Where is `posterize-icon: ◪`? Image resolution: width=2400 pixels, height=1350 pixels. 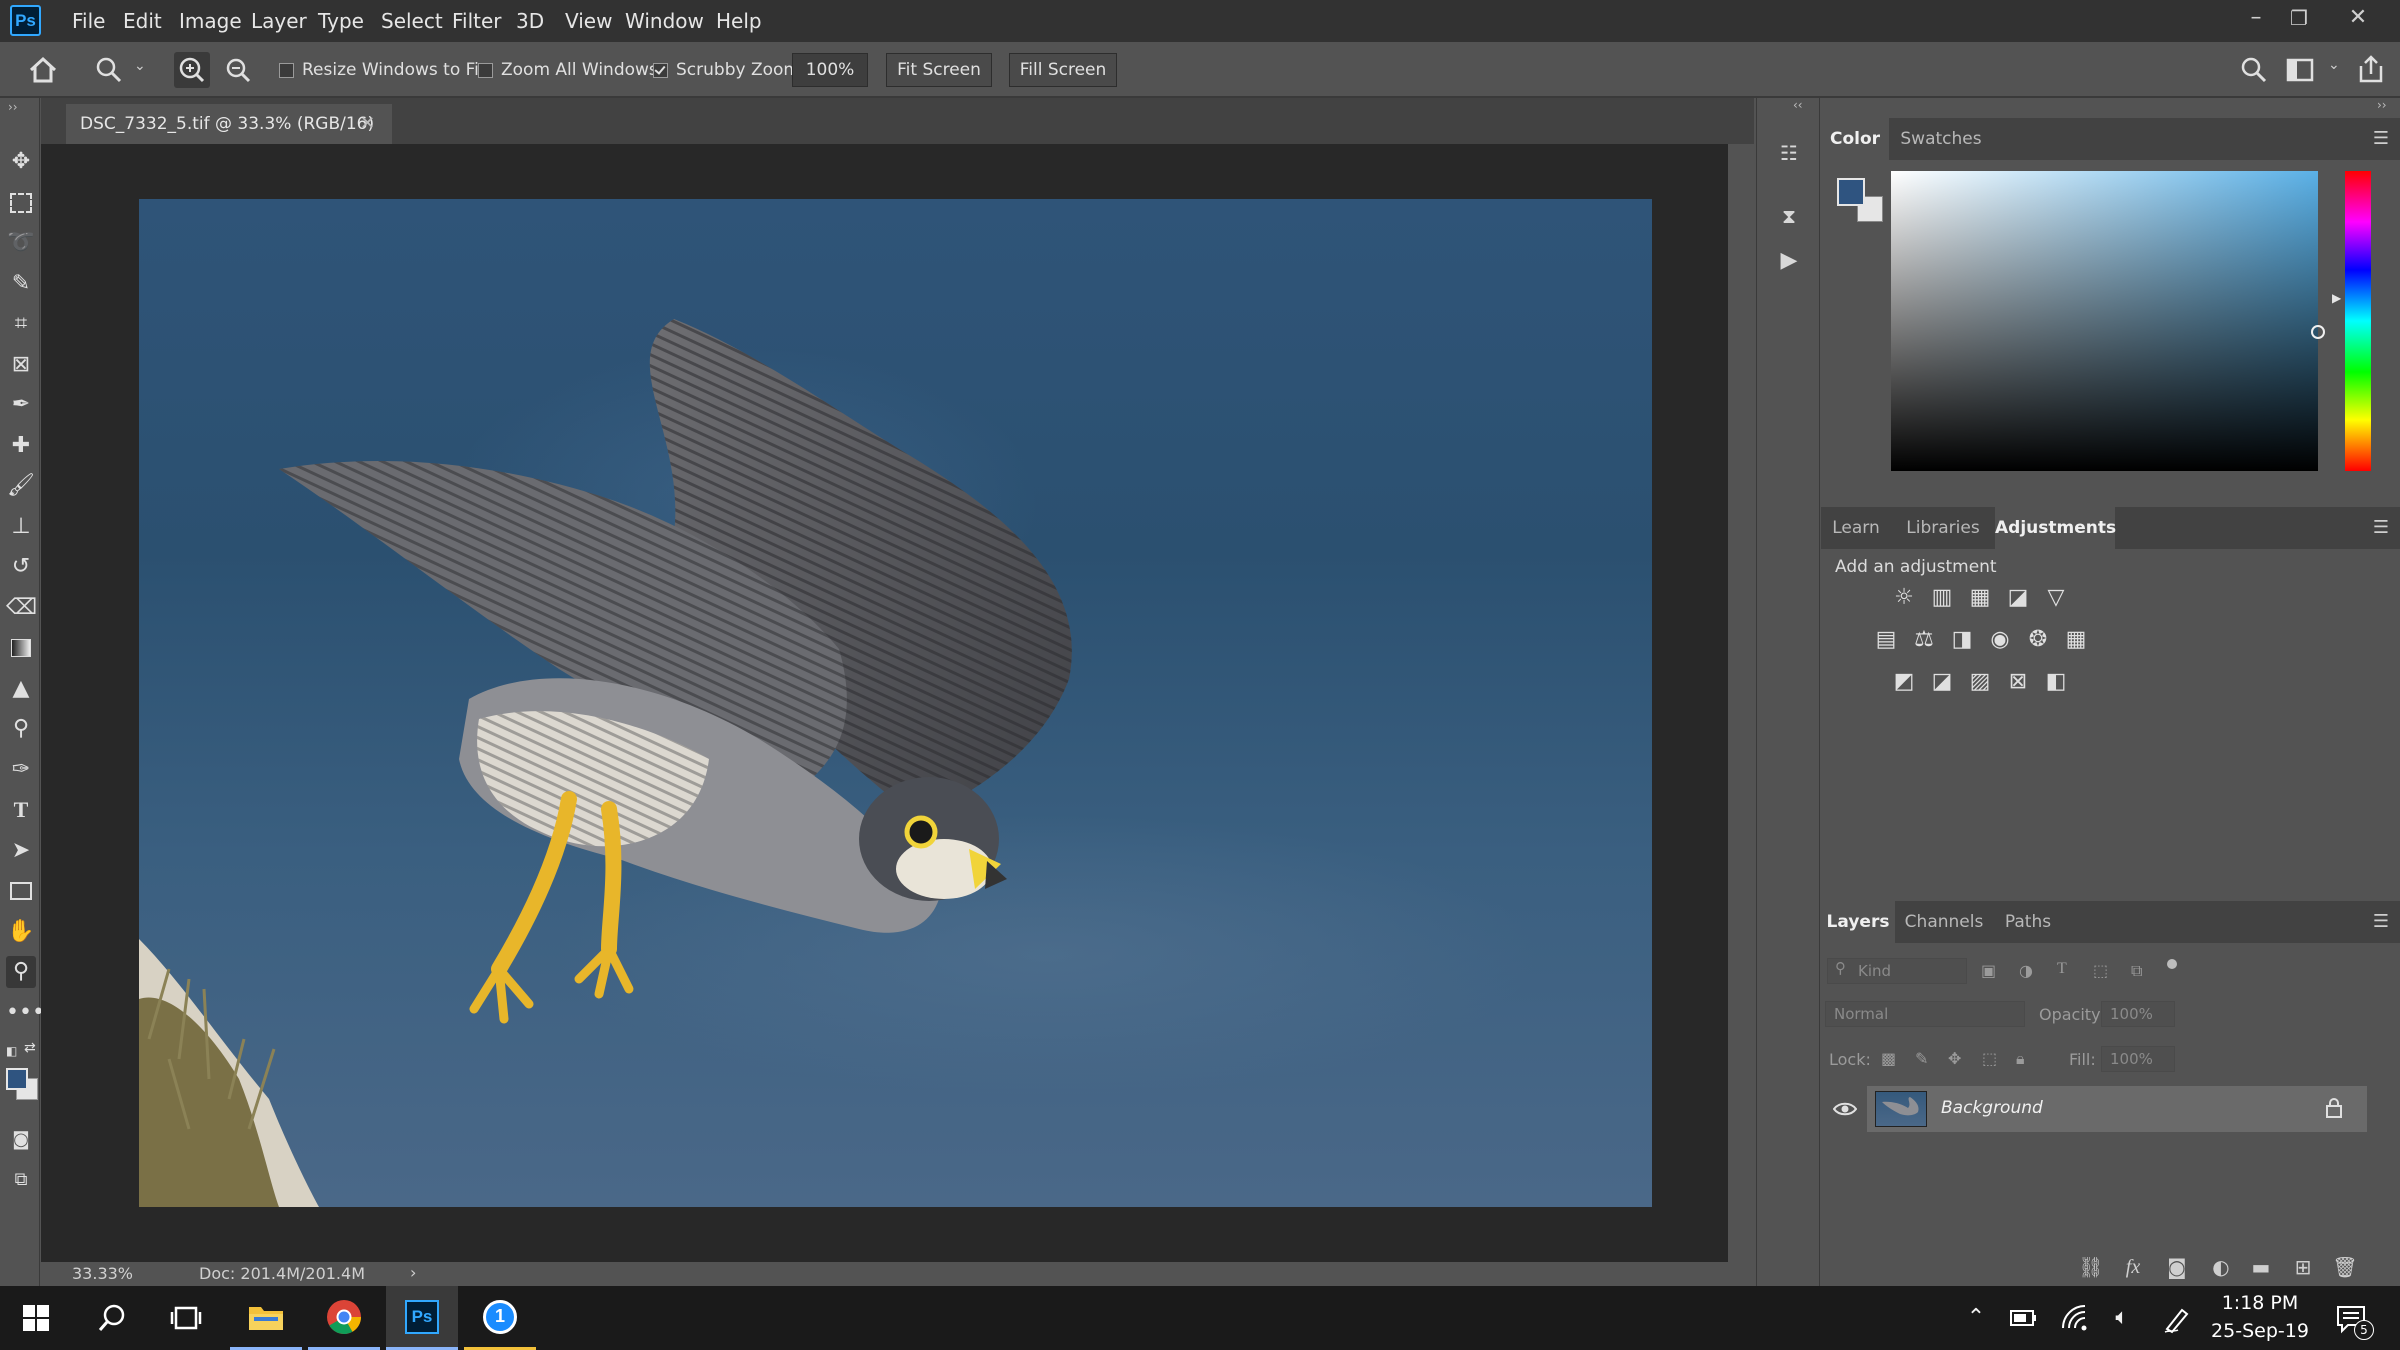
posterize-icon: ◪ is located at coordinates (1942, 682).